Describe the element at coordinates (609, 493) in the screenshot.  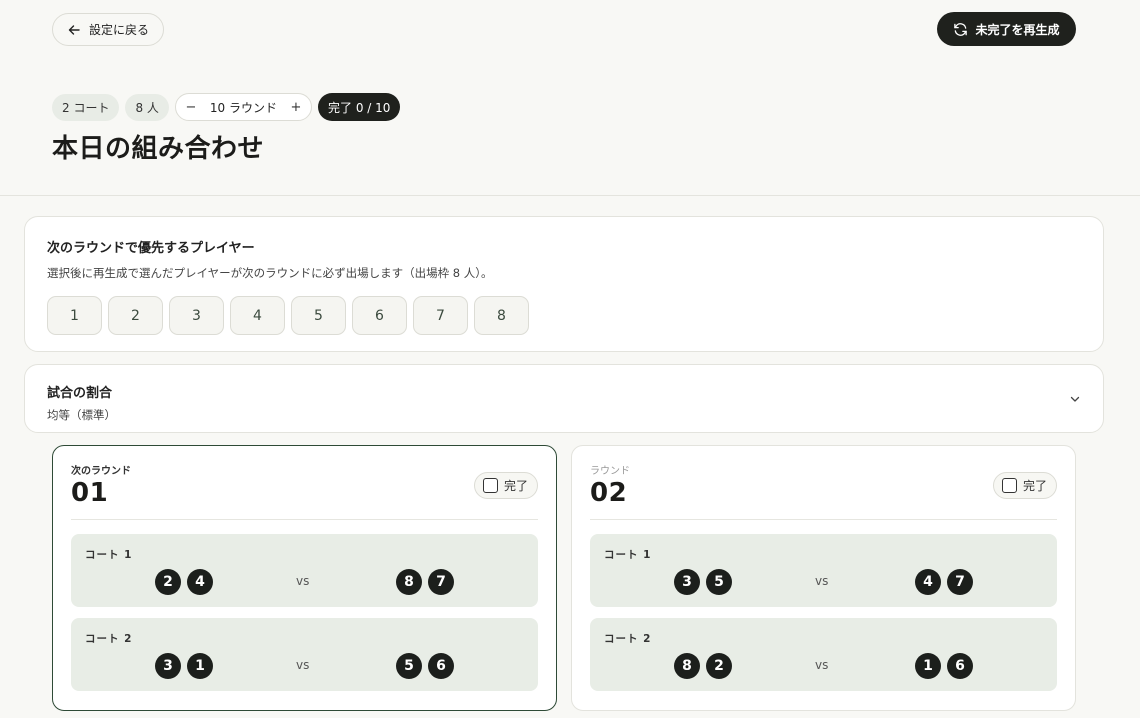
I see `round-number: 02` at that location.